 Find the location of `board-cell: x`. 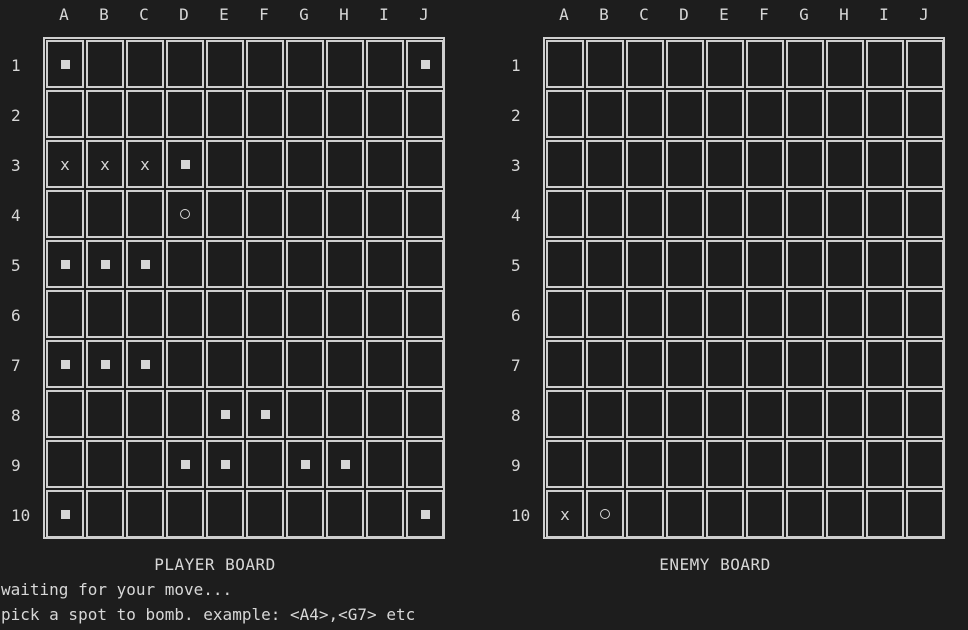

board-cell: x is located at coordinates (565, 514).